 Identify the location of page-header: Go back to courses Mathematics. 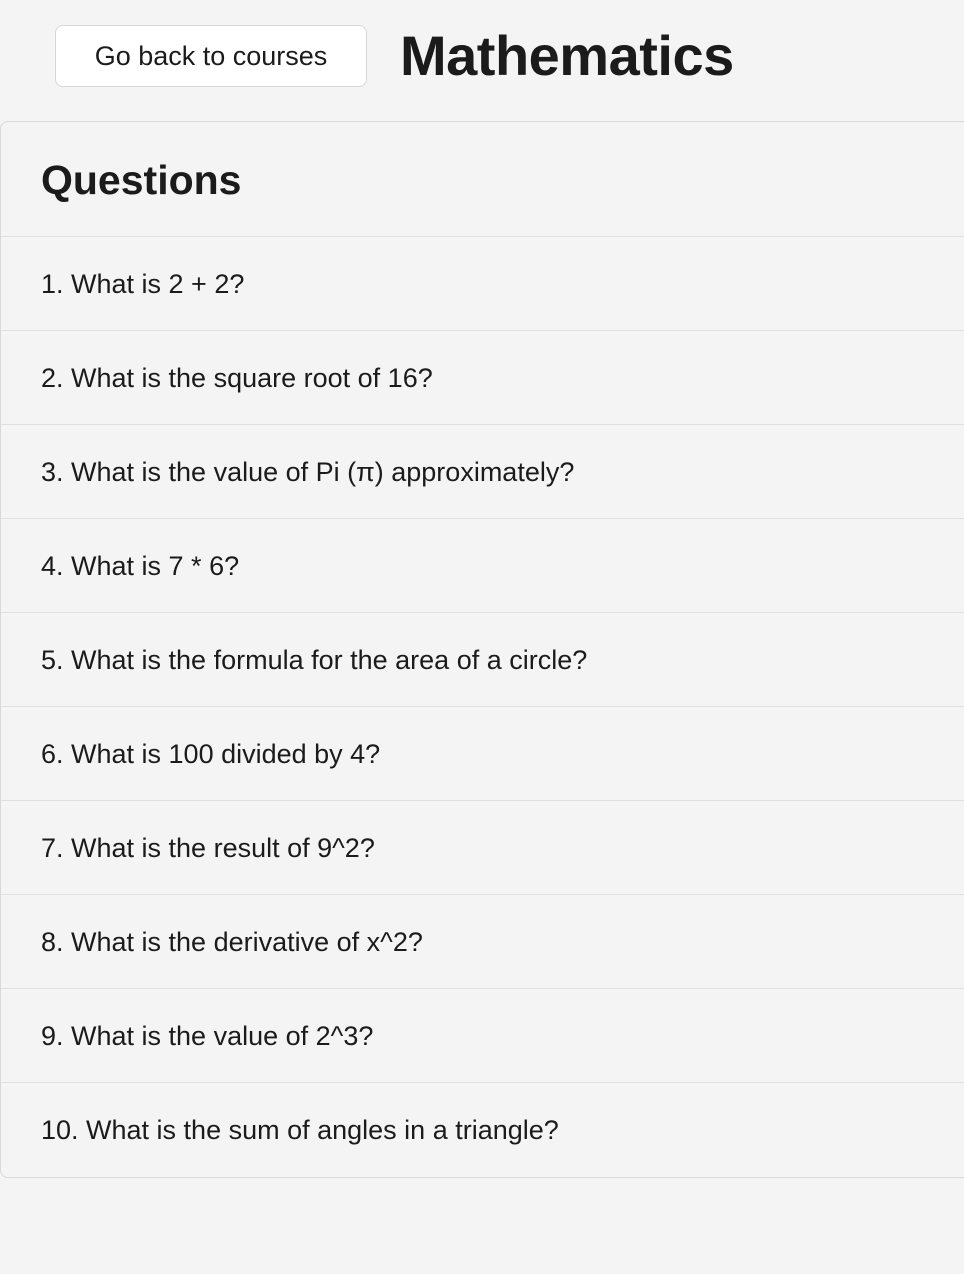
(482, 60).